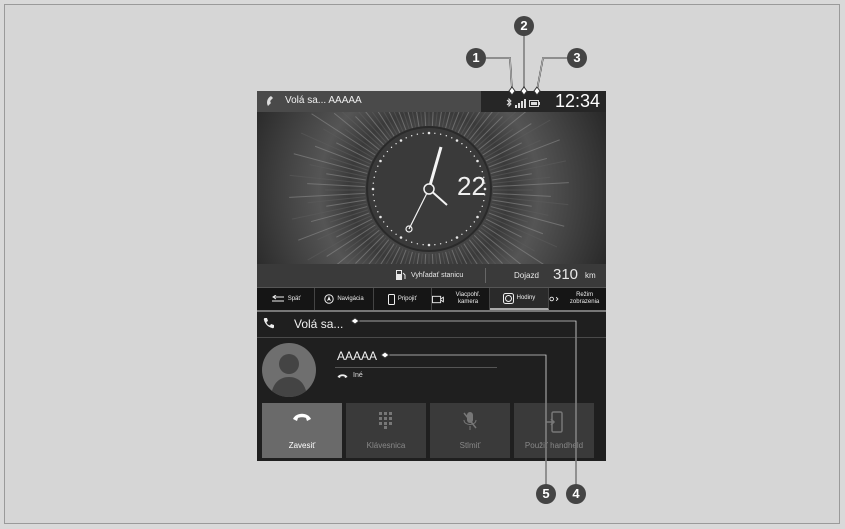  What do you see at coordinates (302, 417) in the screenshot?
I see `hang-up-icon` at bounding box center [302, 417].